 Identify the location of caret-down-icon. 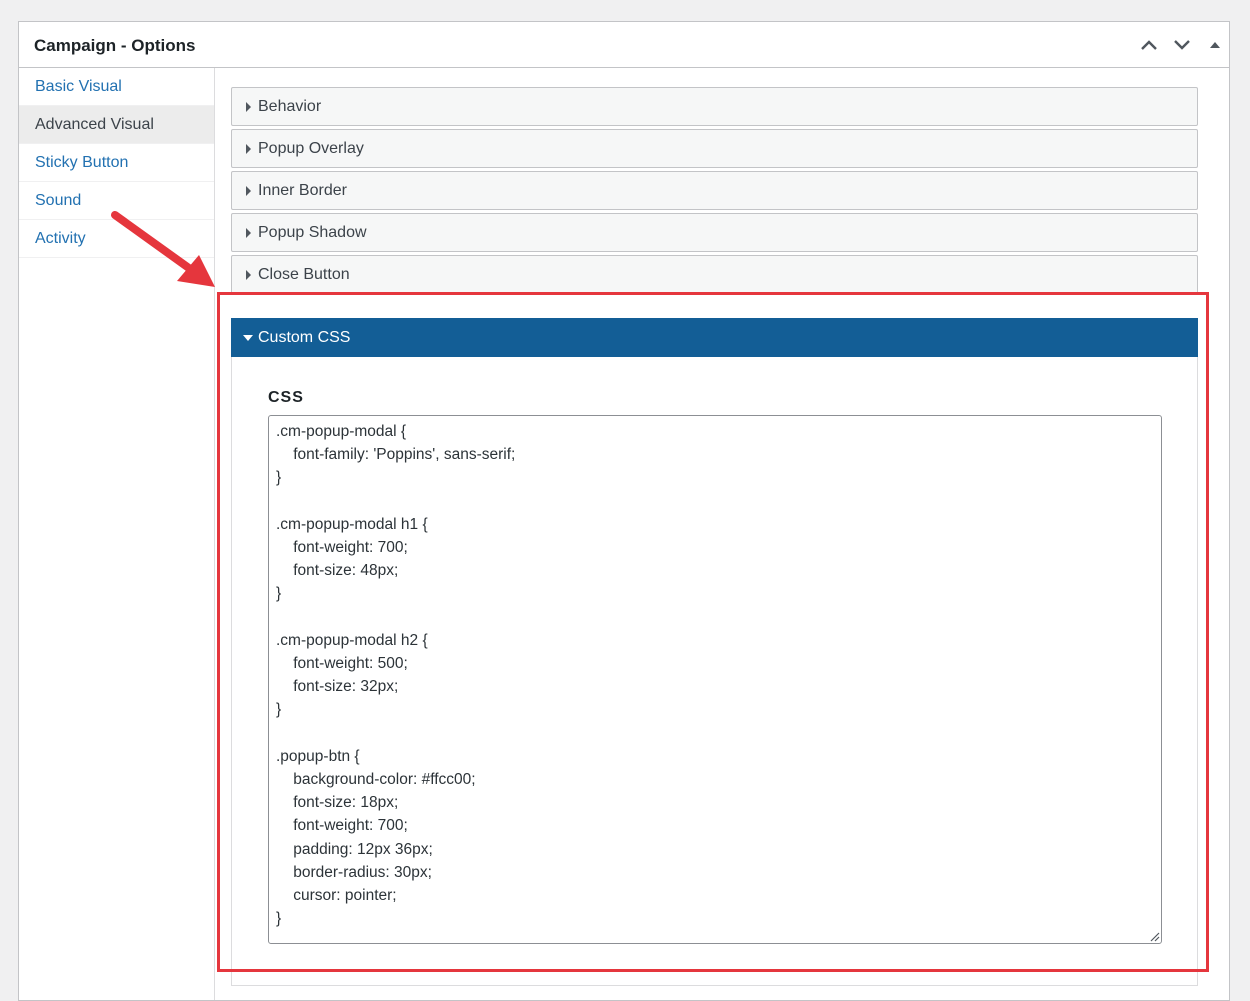
(248, 338).